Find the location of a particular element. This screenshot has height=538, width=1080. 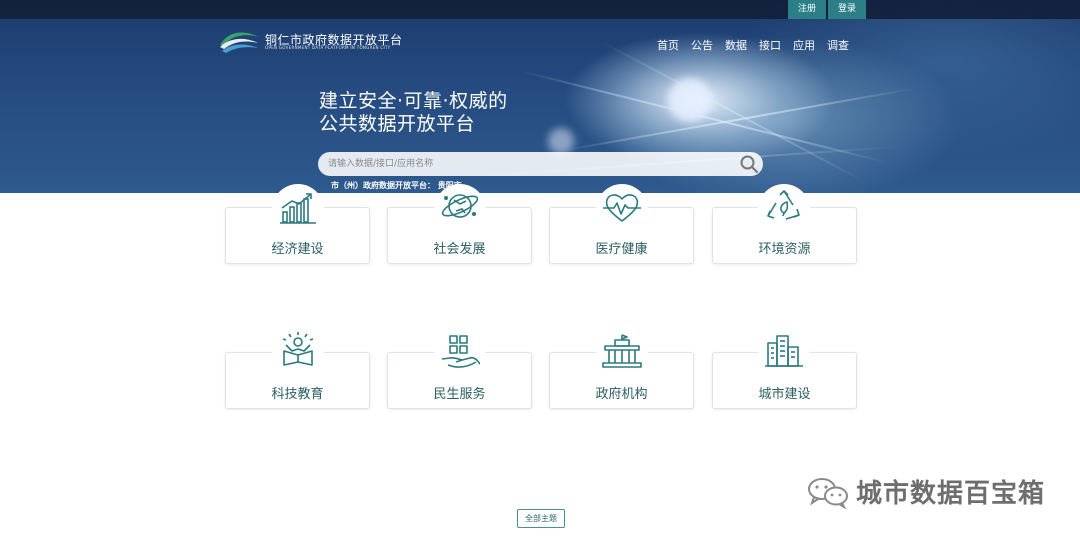

wechat-logo-icon is located at coordinates (828, 493).